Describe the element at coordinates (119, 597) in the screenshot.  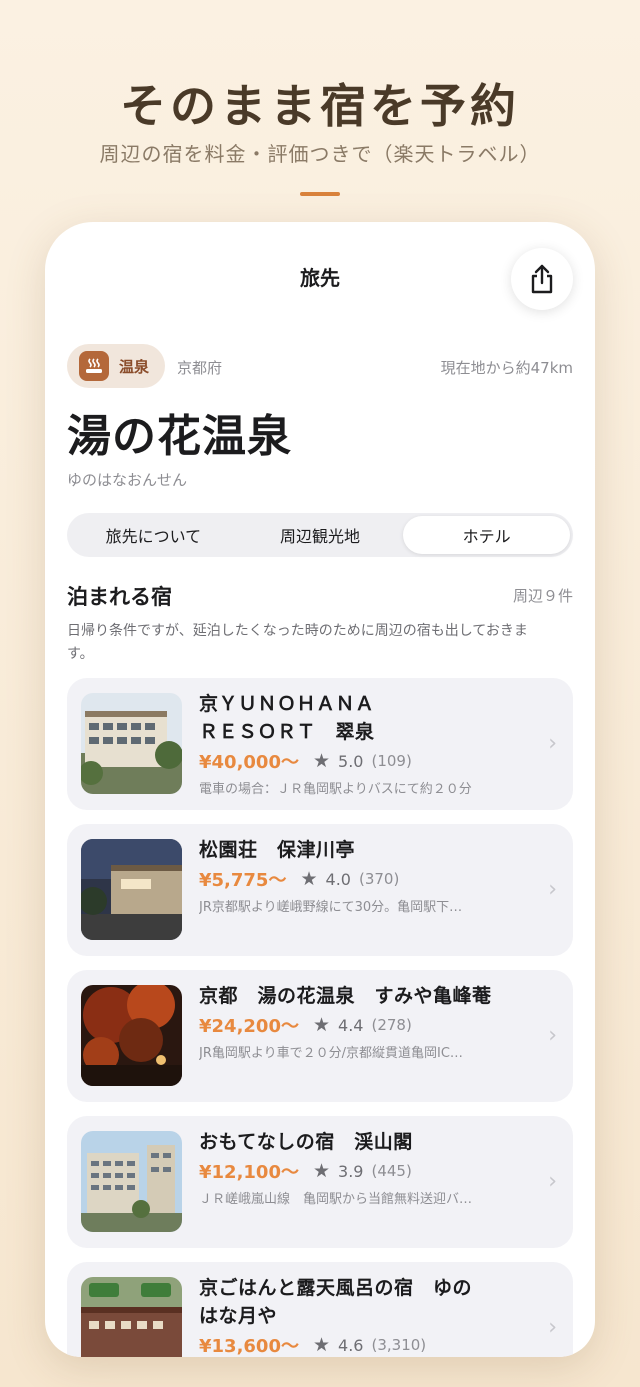
I see `section-title: 泊まれる宿` at that location.